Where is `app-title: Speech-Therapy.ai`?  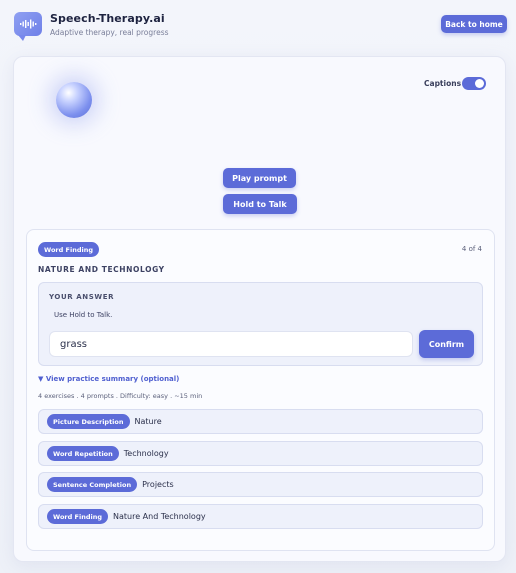
app-title: Speech-Therapy.ai is located at coordinates (107, 18).